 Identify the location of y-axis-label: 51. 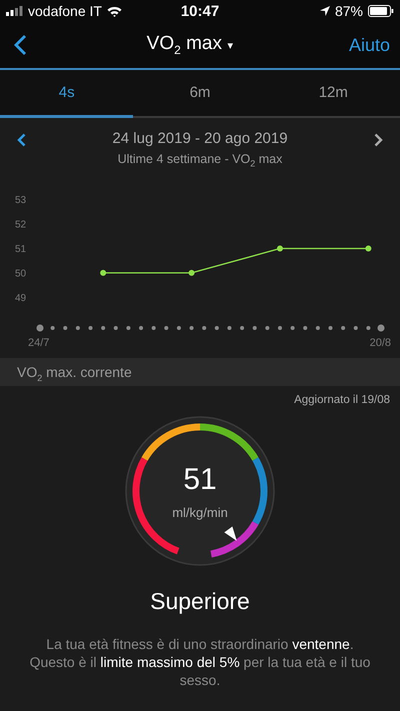
(20, 249).